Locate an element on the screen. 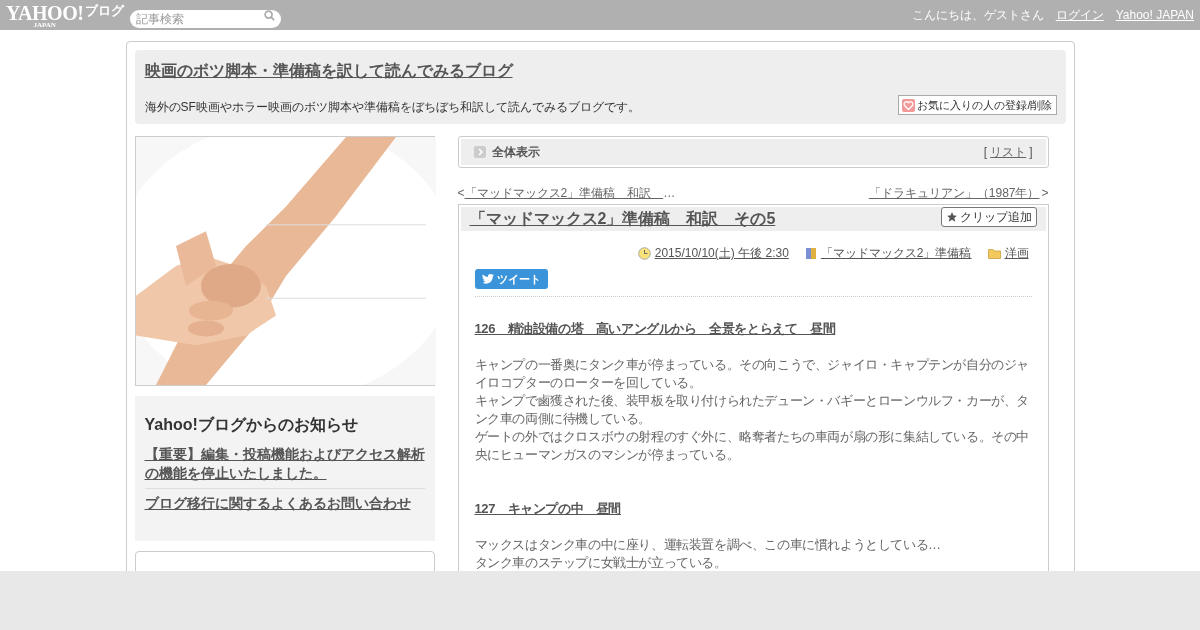  section-heading: 127 キャンプの中 昼間 is located at coordinates (547, 508).